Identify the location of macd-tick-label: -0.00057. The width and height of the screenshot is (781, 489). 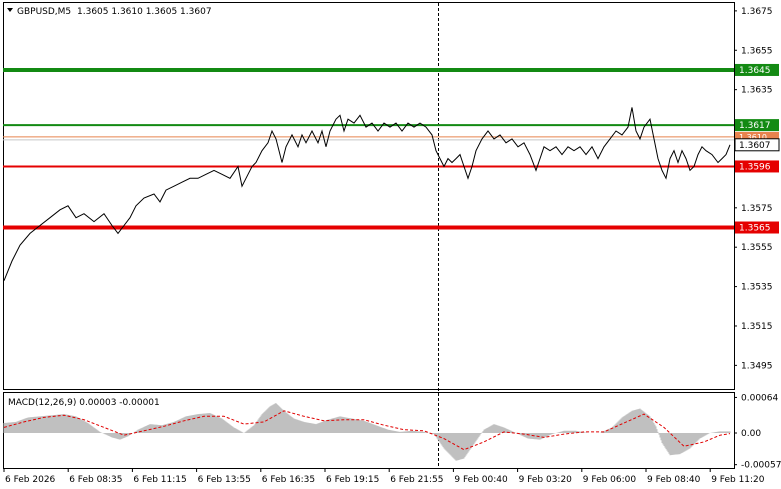
(761, 466).